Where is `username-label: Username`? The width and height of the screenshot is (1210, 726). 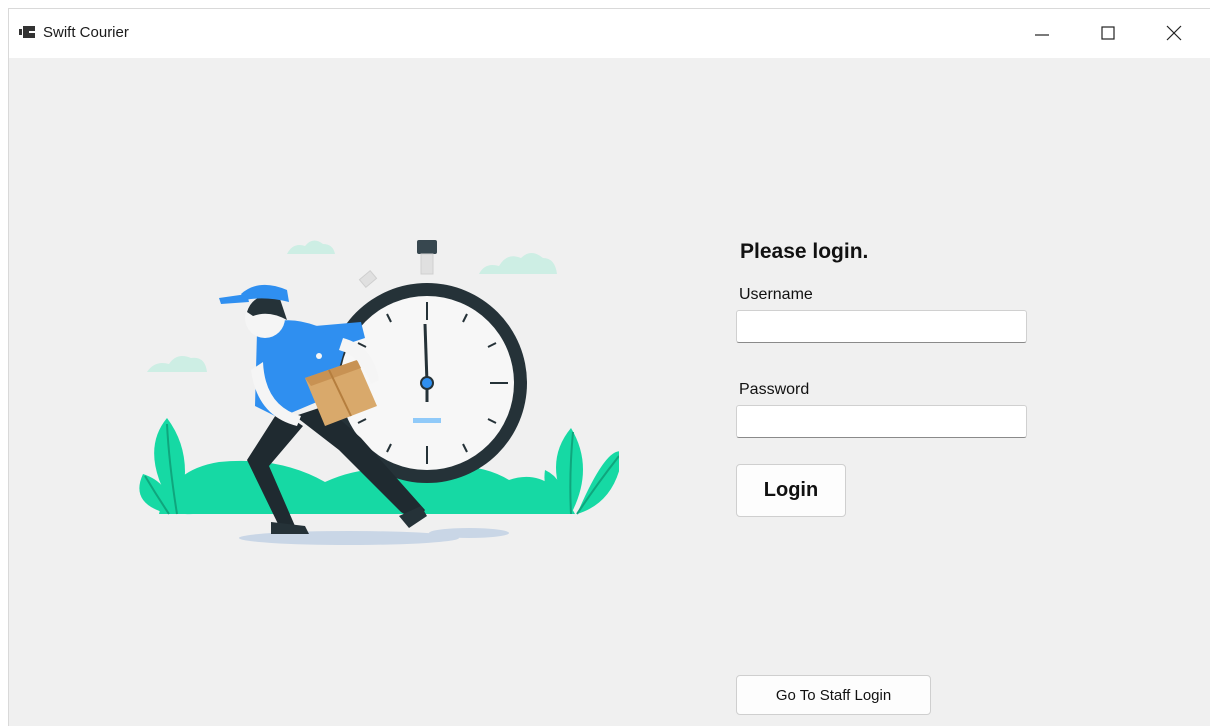
username-label: Username is located at coordinates (776, 294).